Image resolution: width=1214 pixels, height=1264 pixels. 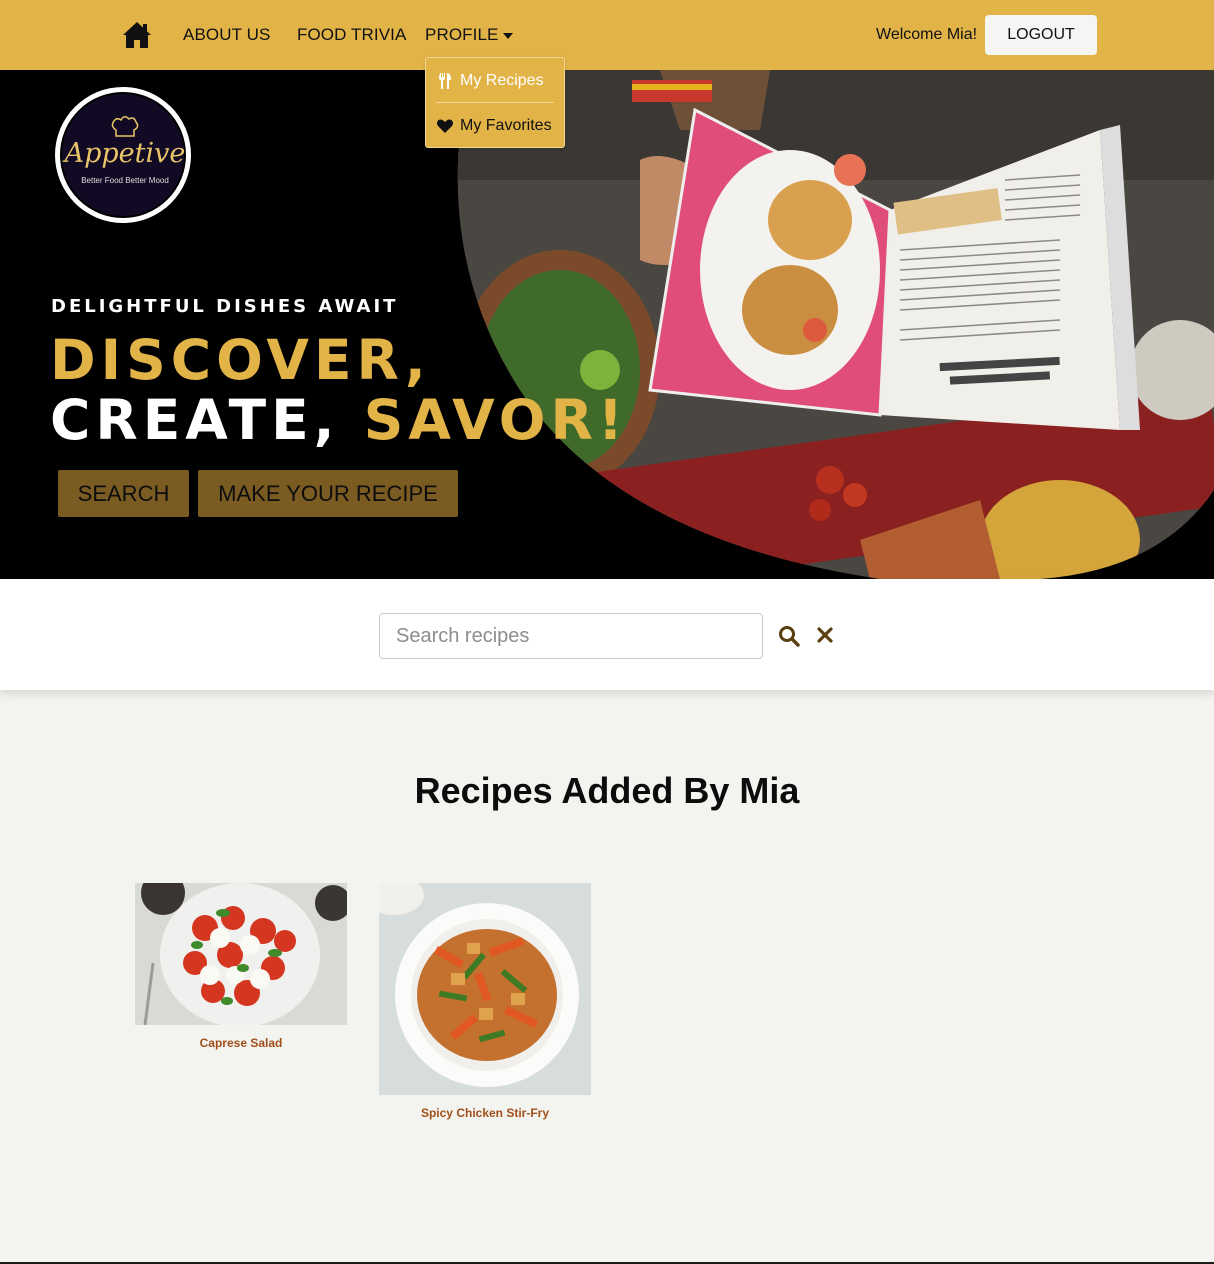 I want to click on logo-badge: Appetive Better Food Better Mood, so click(x=123, y=155).